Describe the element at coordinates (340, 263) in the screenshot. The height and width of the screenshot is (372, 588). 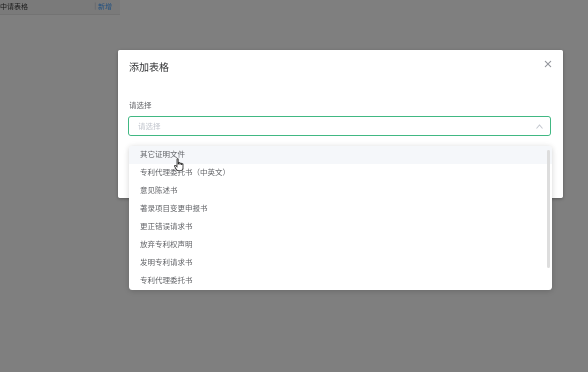
I see `dropdown-option: 发明专利请求书` at that location.